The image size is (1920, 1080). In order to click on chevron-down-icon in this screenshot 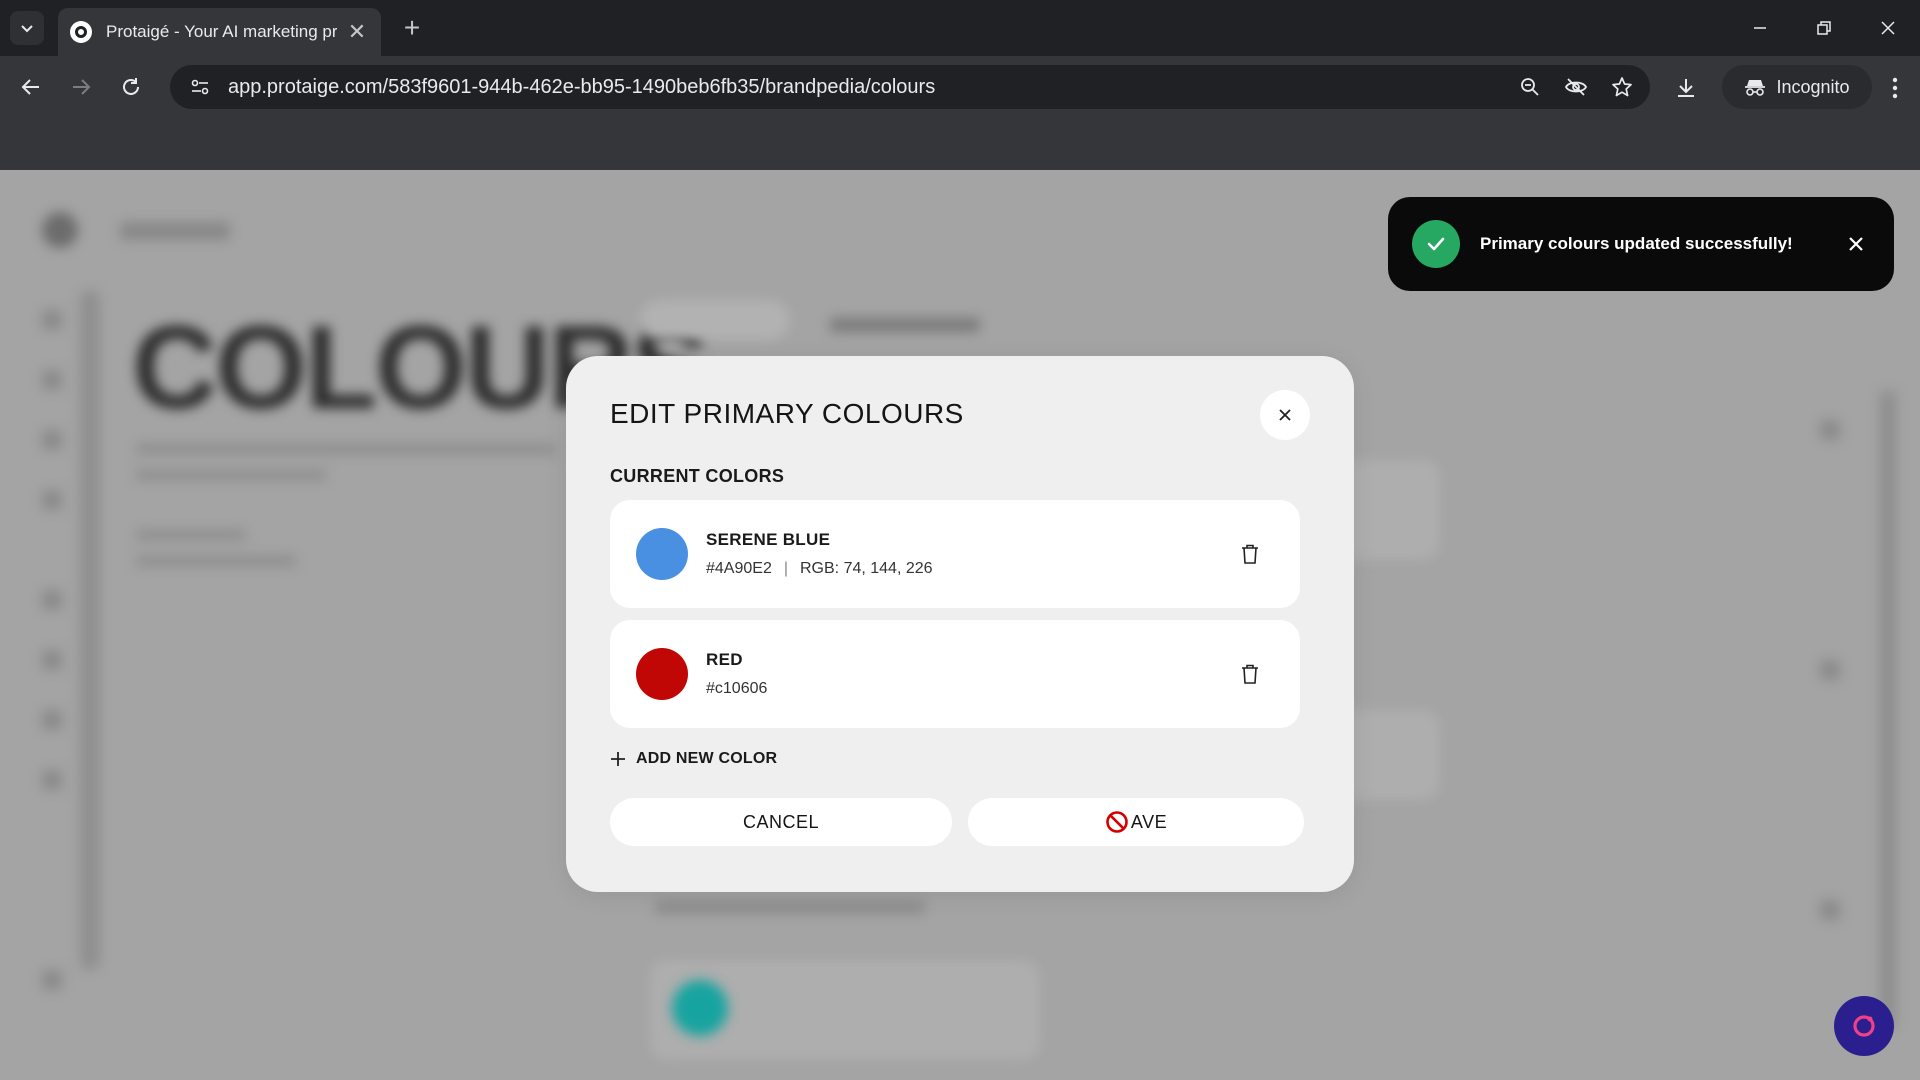, I will do `click(27, 29)`.